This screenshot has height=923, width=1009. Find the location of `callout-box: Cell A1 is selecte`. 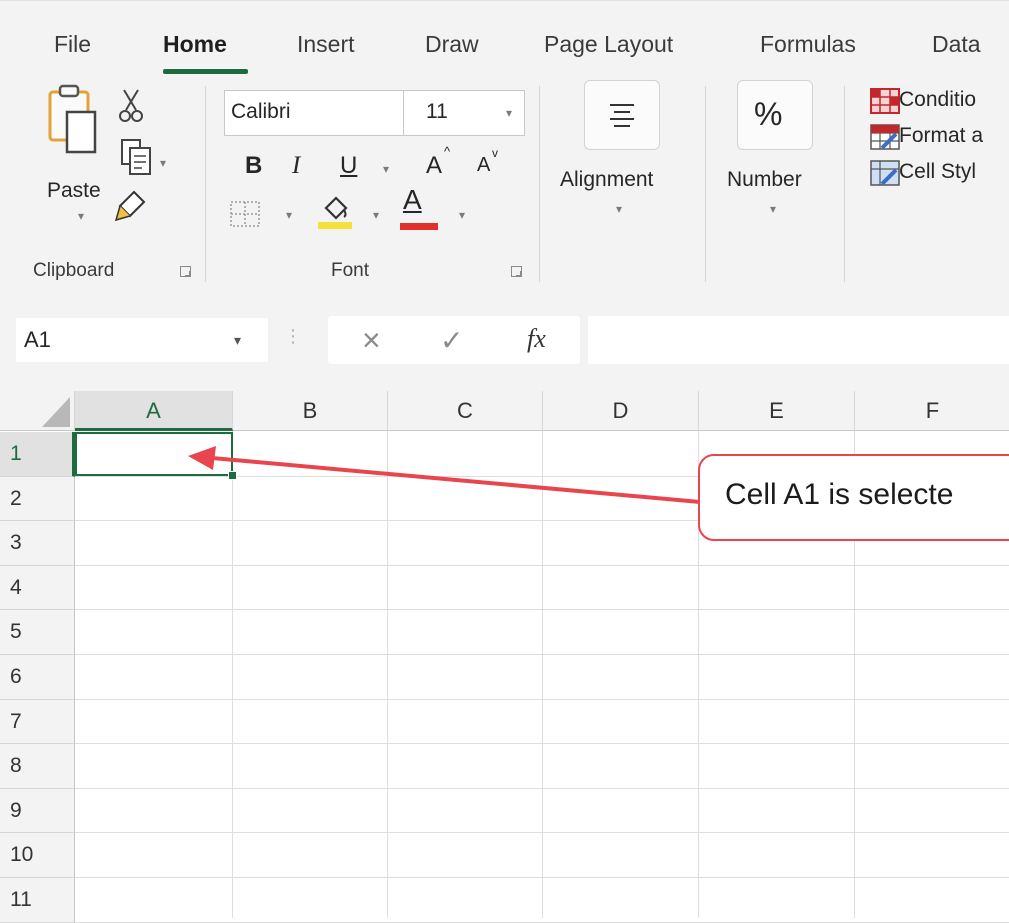

callout-box: Cell A1 is selecte is located at coordinates (853, 497).